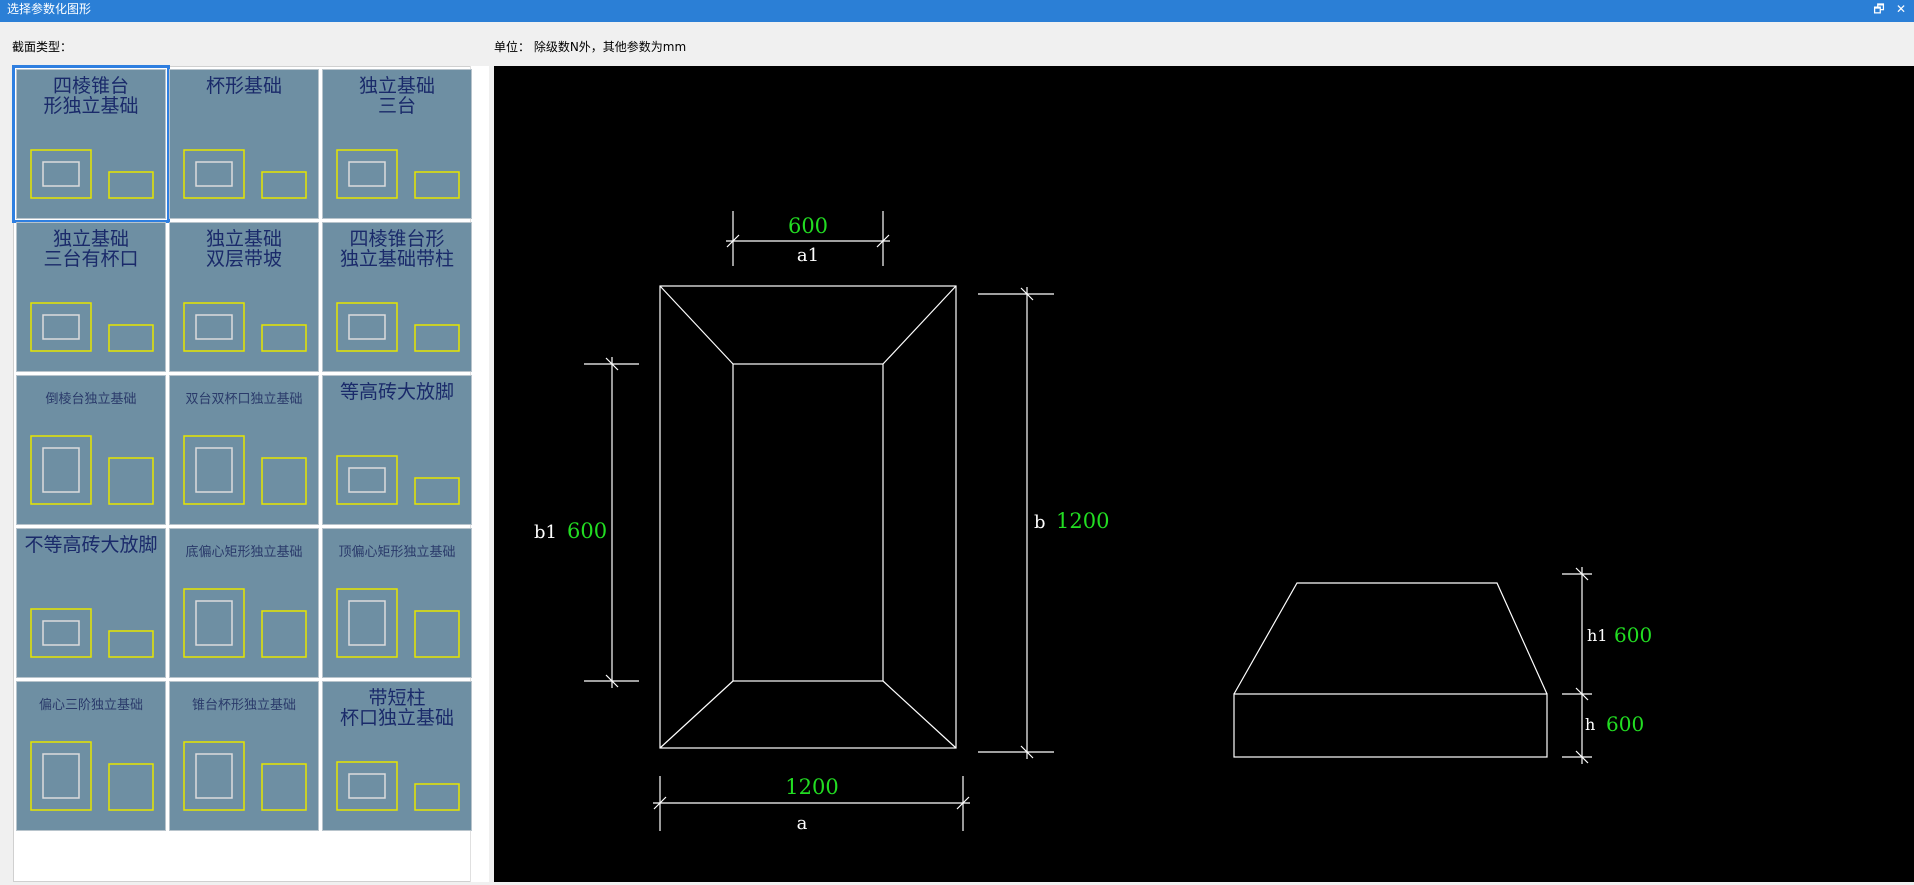  Describe the element at coordinates (587, 531) in the screenshot. I see `value-b1: 600` at that location.